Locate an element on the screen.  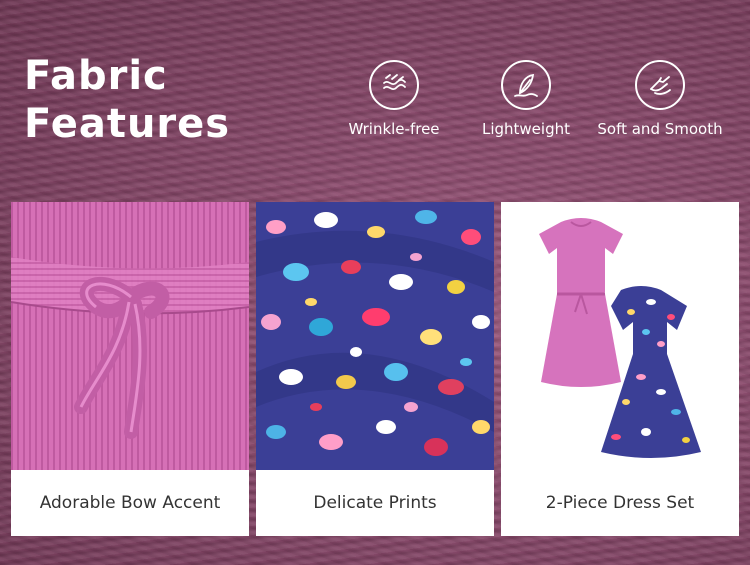
feather-icon is located at coordinates (526, 85).